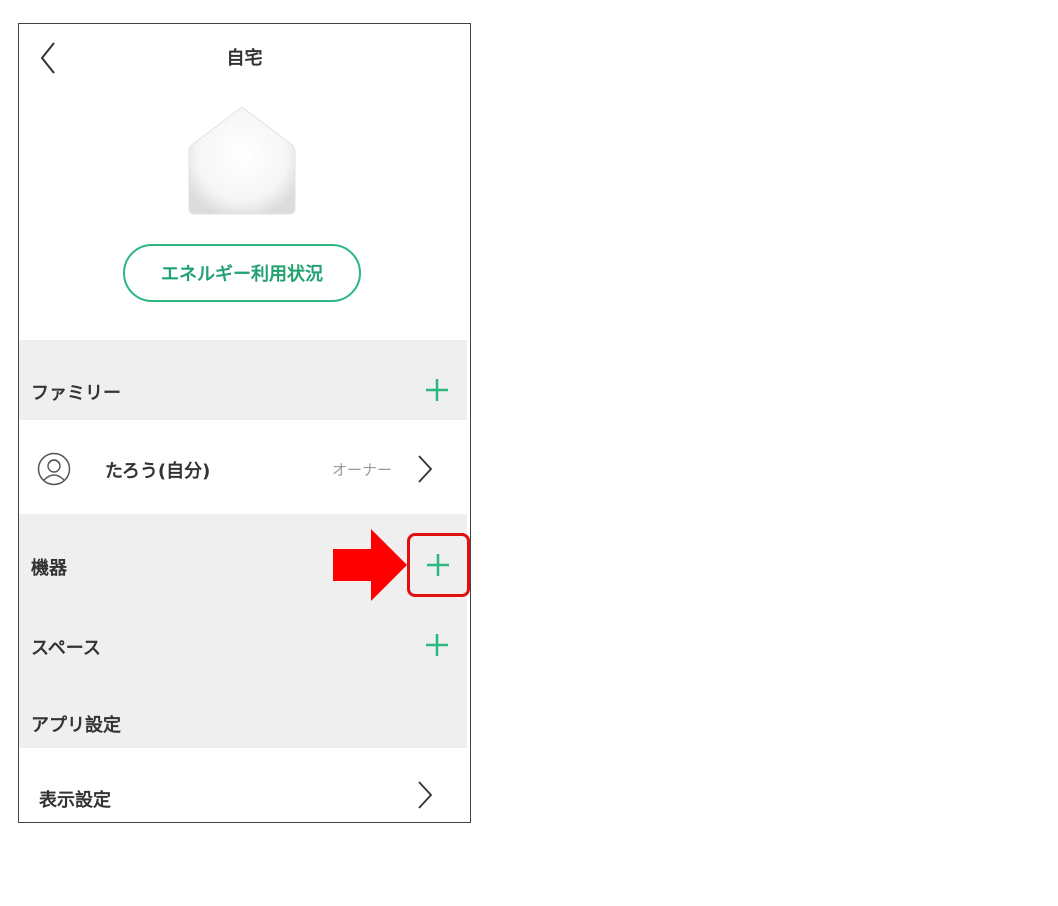 This screenshot has height=906, width=1058. I want to click on page-title: 自宅, so click(244, 58).